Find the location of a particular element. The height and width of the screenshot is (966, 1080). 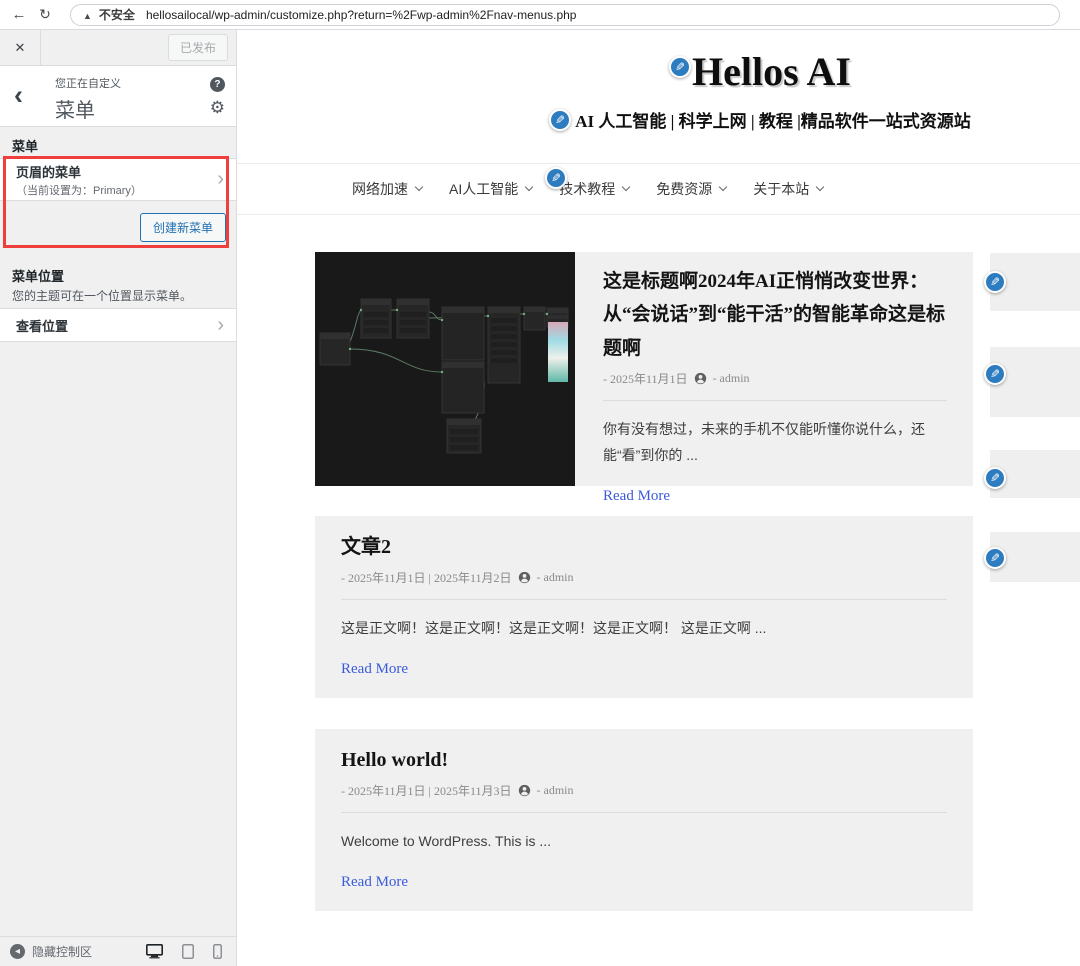

nav-item-network-acceleration: 网络加速 is located at coordinates (388, 189).